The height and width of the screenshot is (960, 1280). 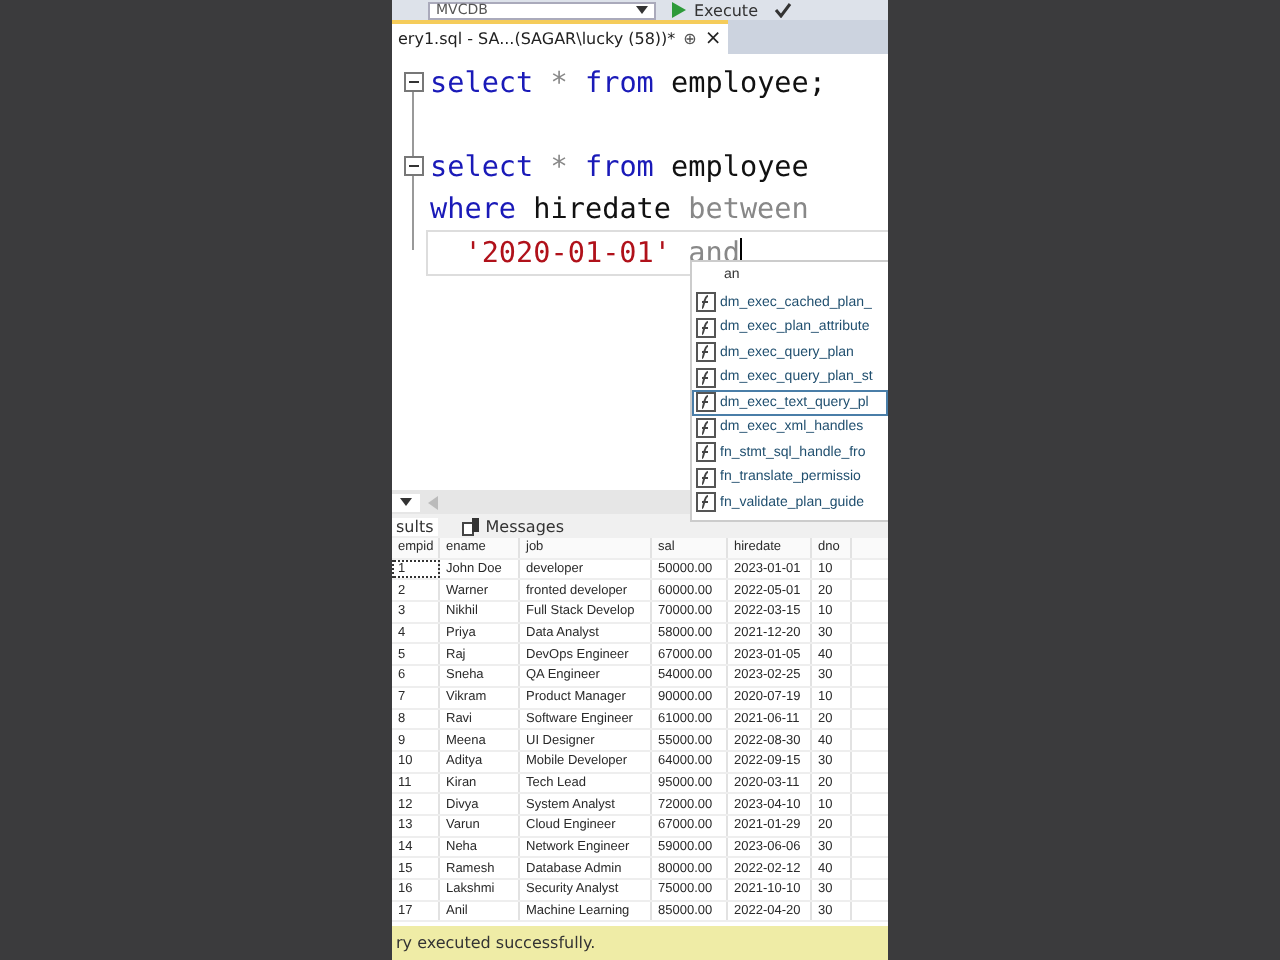 I want to click on caret-icon, so click(x=406, y=502).